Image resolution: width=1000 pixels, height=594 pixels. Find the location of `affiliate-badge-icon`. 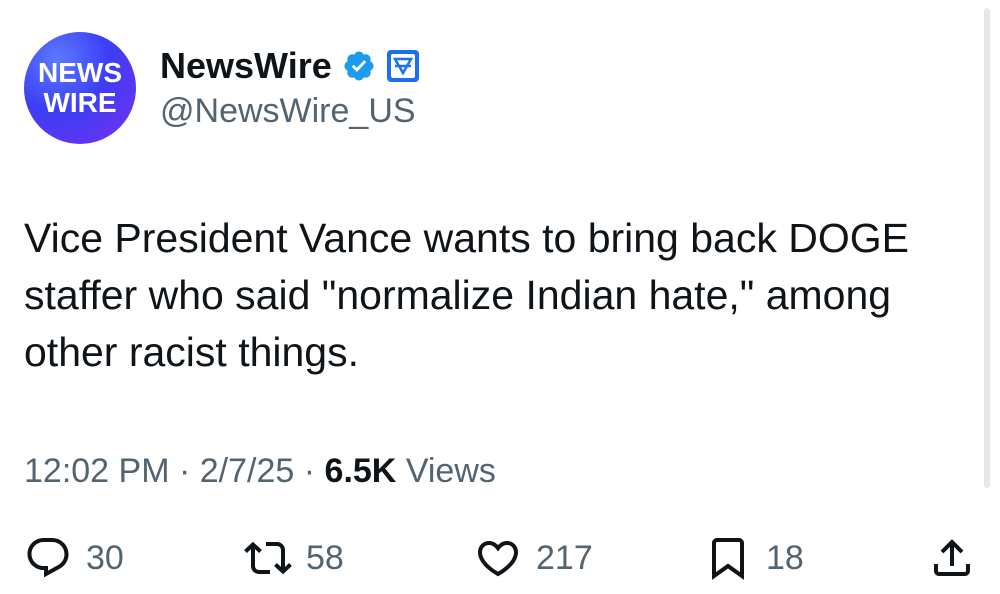

affiliate-badge-icon is located at coordinates (403, 66).